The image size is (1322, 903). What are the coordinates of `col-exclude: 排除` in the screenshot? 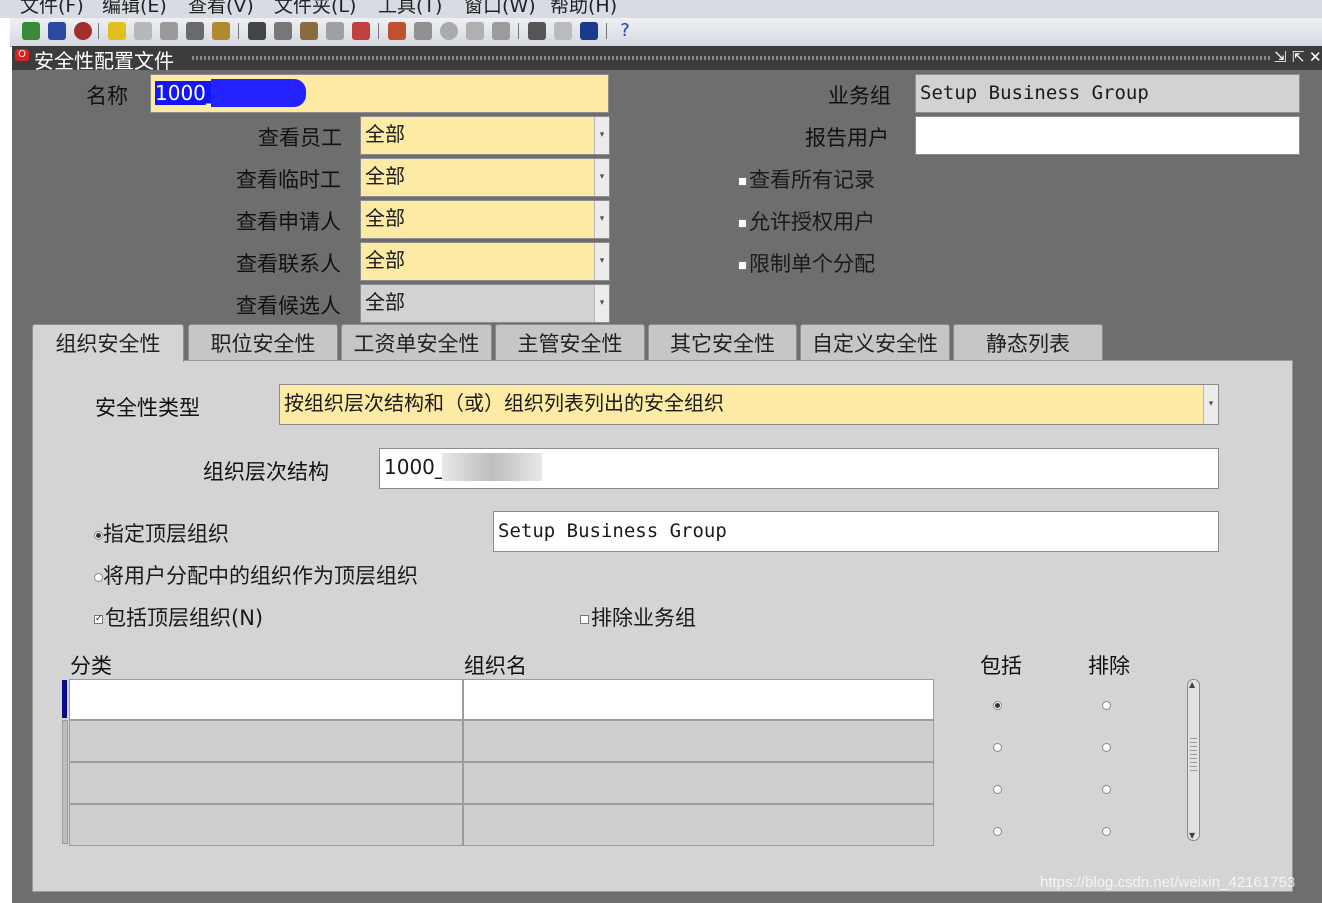 It's located at (1109, 666).